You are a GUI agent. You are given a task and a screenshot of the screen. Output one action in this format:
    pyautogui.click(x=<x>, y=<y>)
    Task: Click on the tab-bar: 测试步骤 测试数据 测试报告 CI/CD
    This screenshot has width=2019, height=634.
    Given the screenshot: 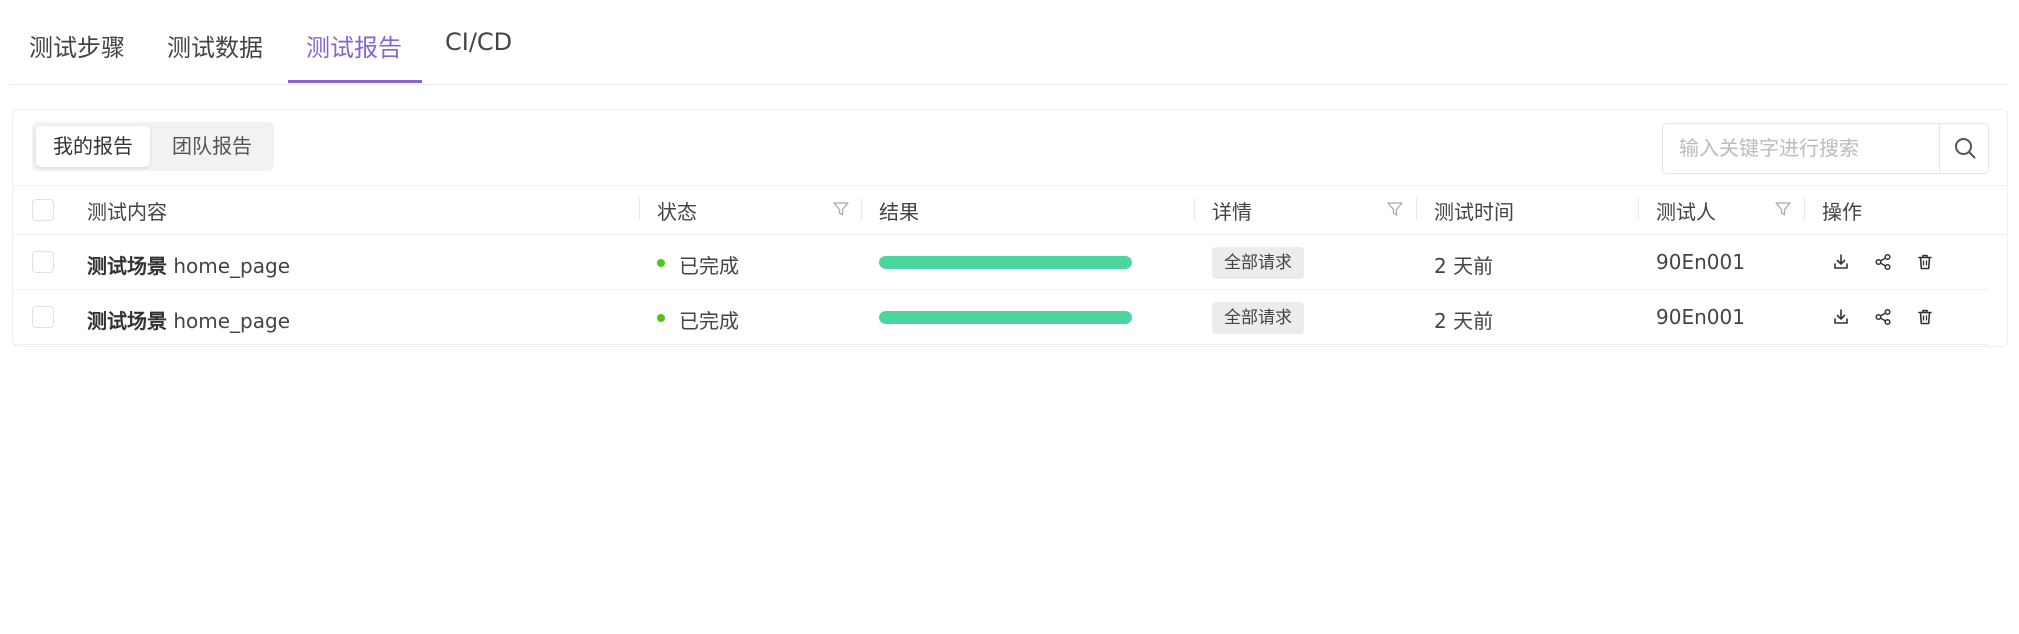 What is the action you would take?
    pyautogui.click(x=1009, y=42)
    